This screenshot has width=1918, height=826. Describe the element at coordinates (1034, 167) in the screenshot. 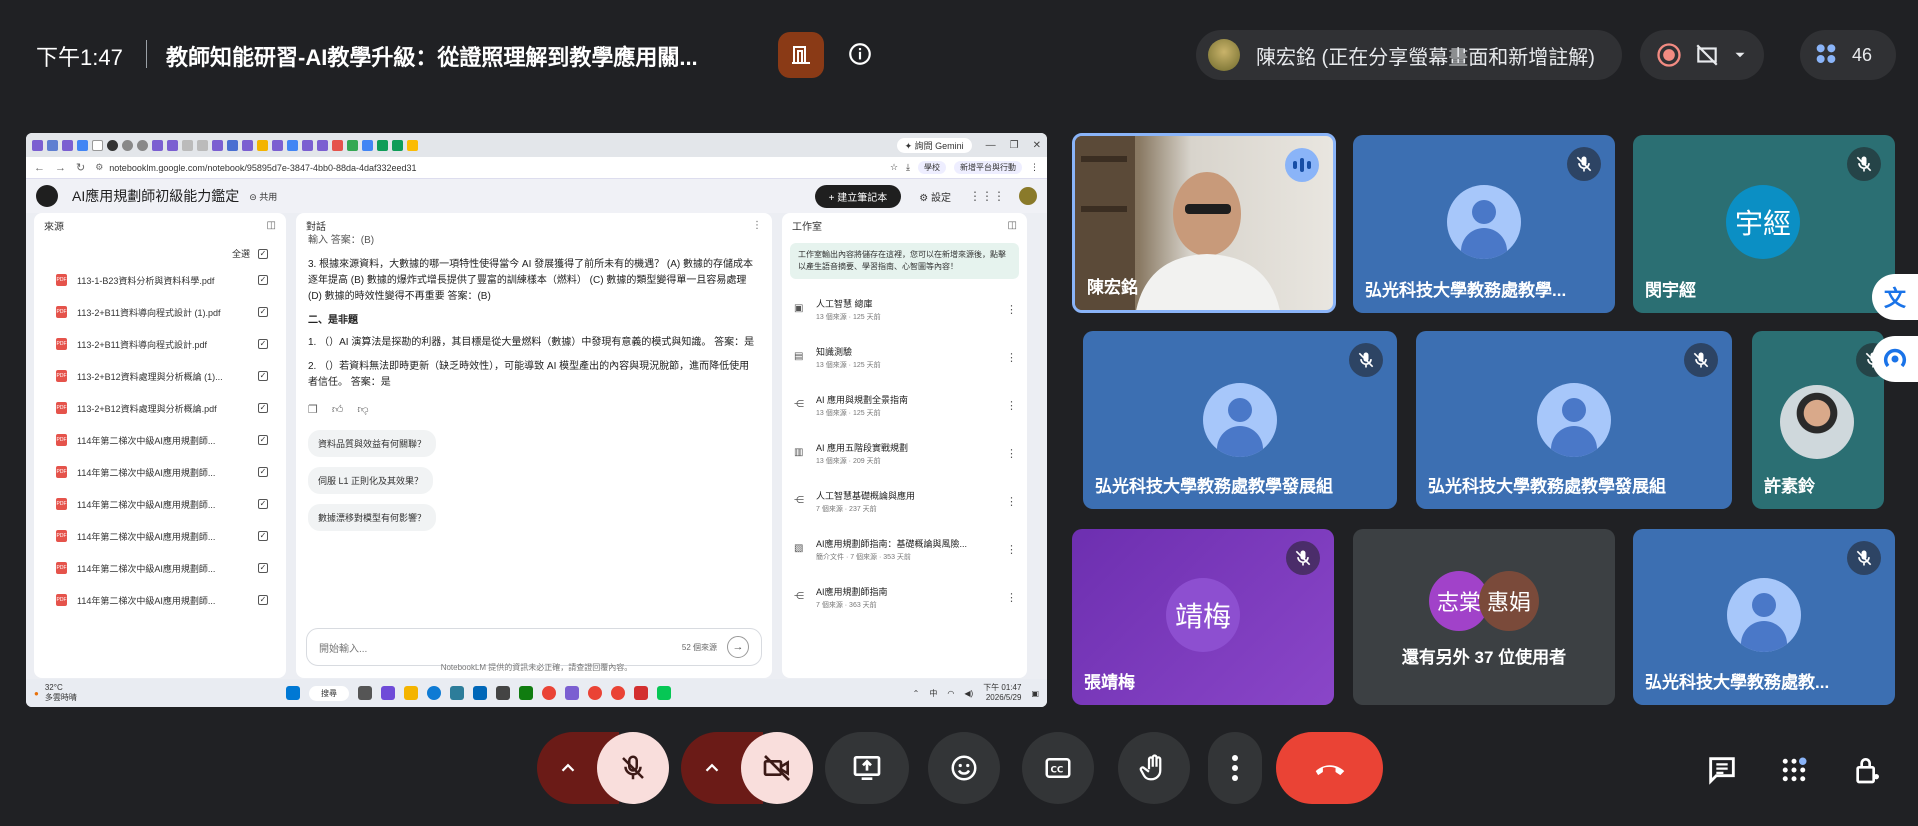

I see `browser-menu-icon: ⋮` at that location.